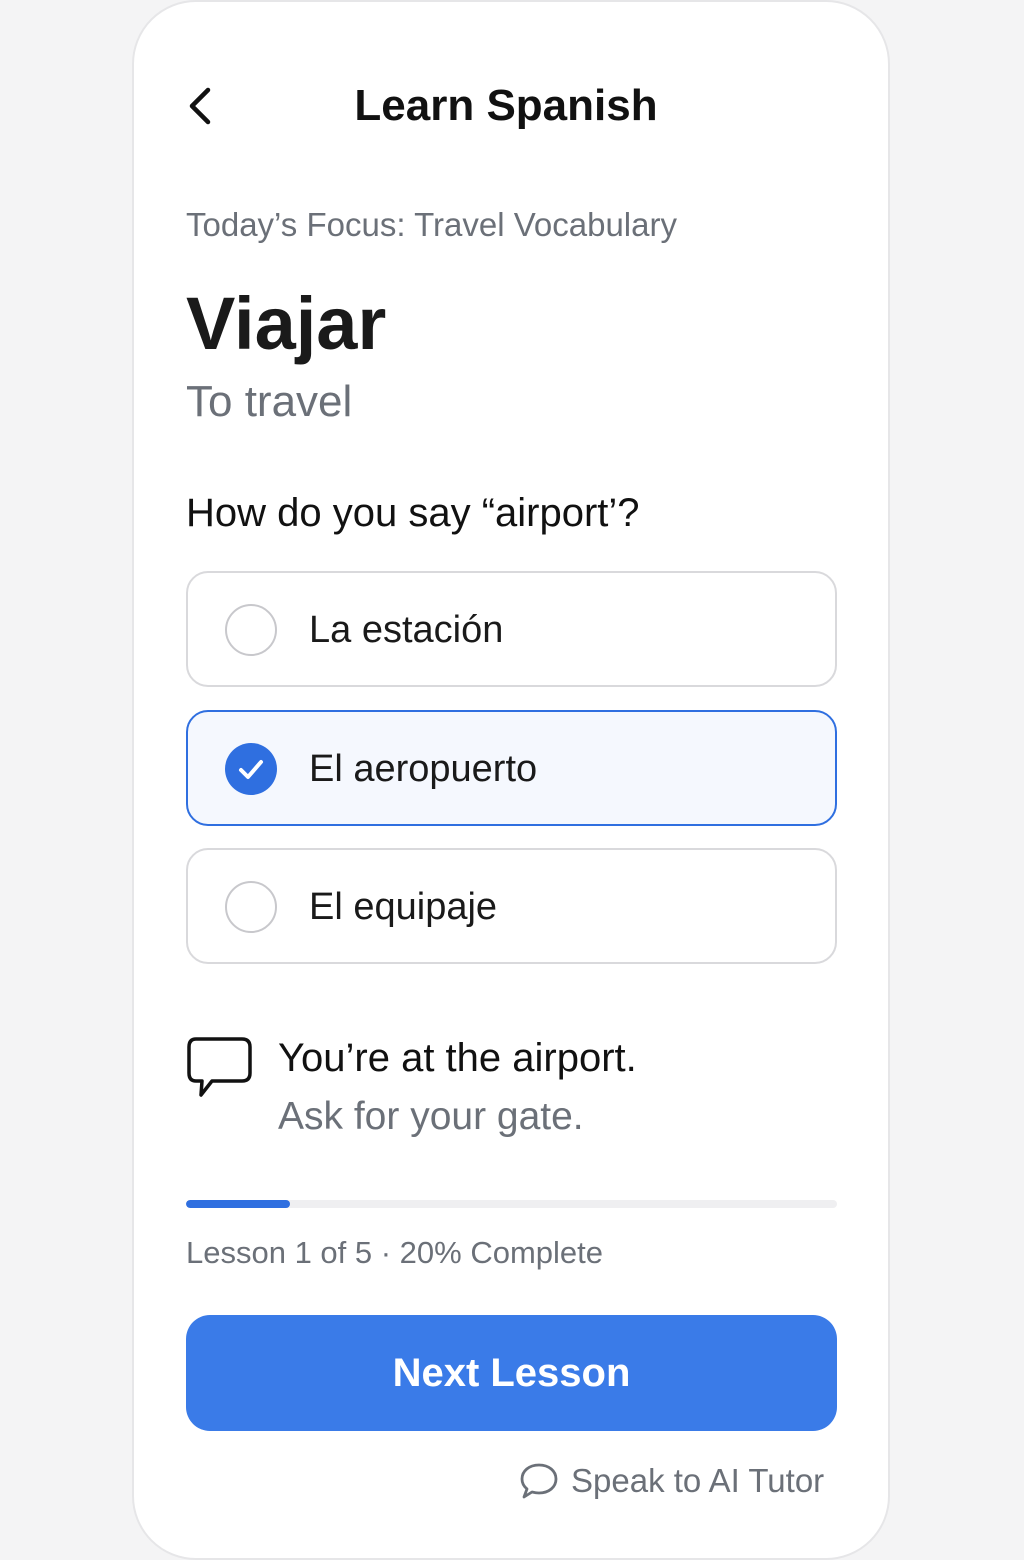 Image resolution: width=1024 pixels, height=1560 pixels. Describe the element at coordinates (511, 1373) in the screenshot. I see `next-lesson-button: Next Lesson` at that location.